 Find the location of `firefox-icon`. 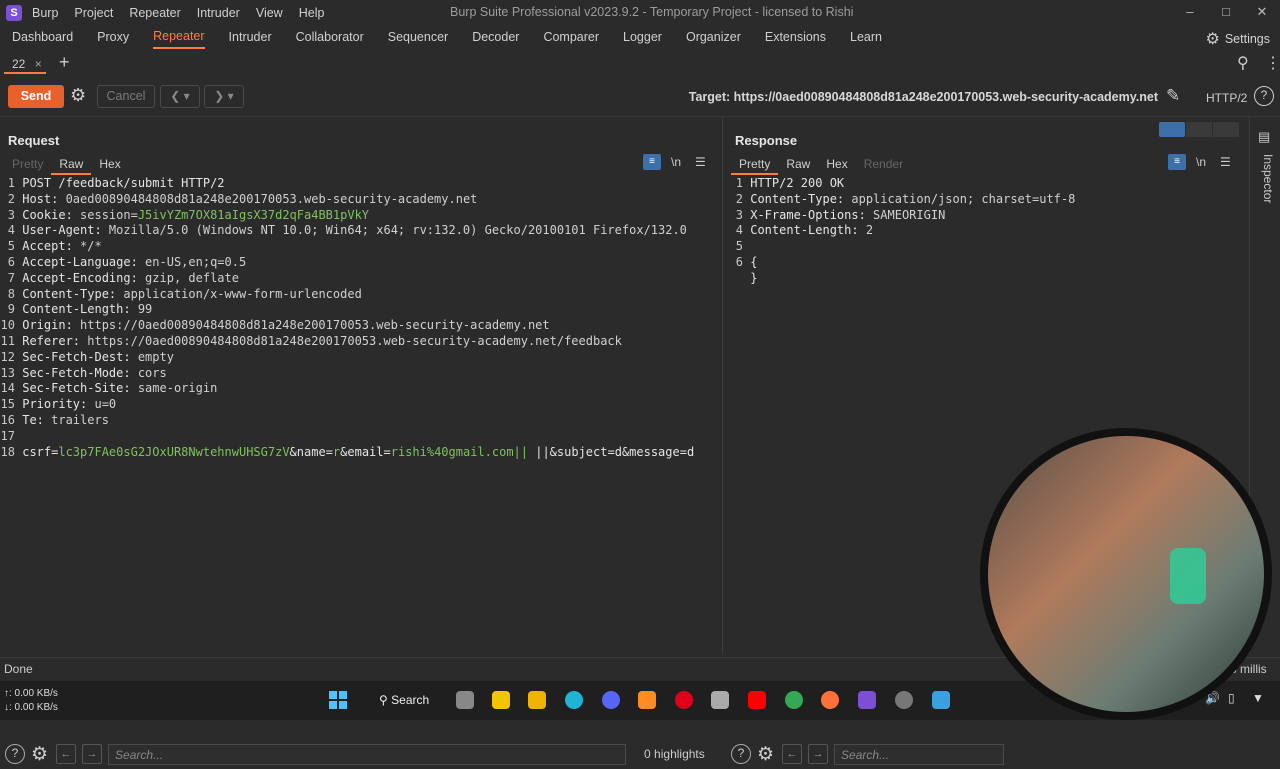

firefox-icon is located at coordinates (830, 700).